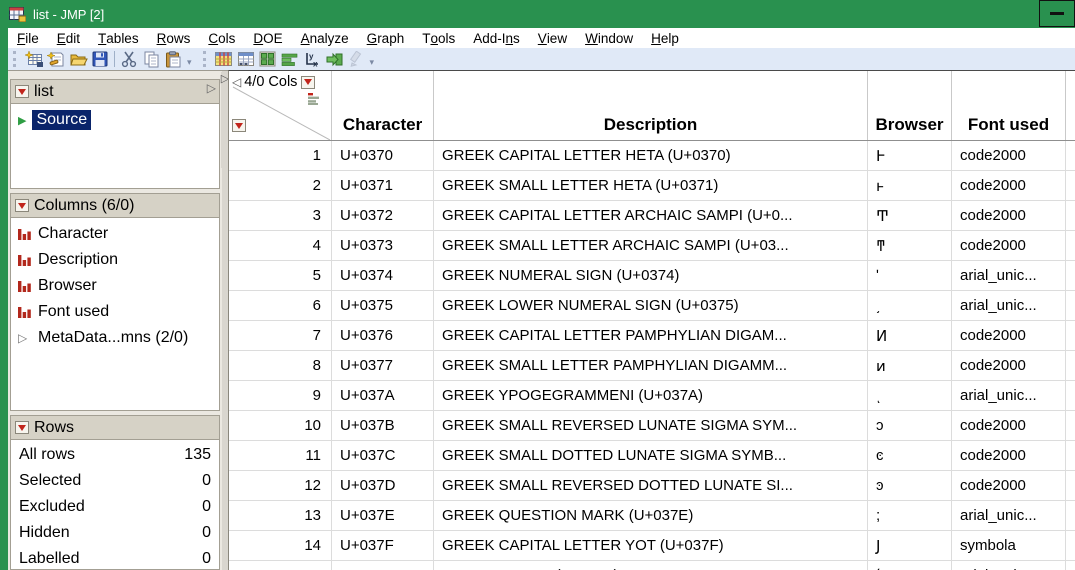  What do you see at coordinates (650, 105) in the screenshot?
I see `column-header-description: Description` at bounding box center [650, 105].